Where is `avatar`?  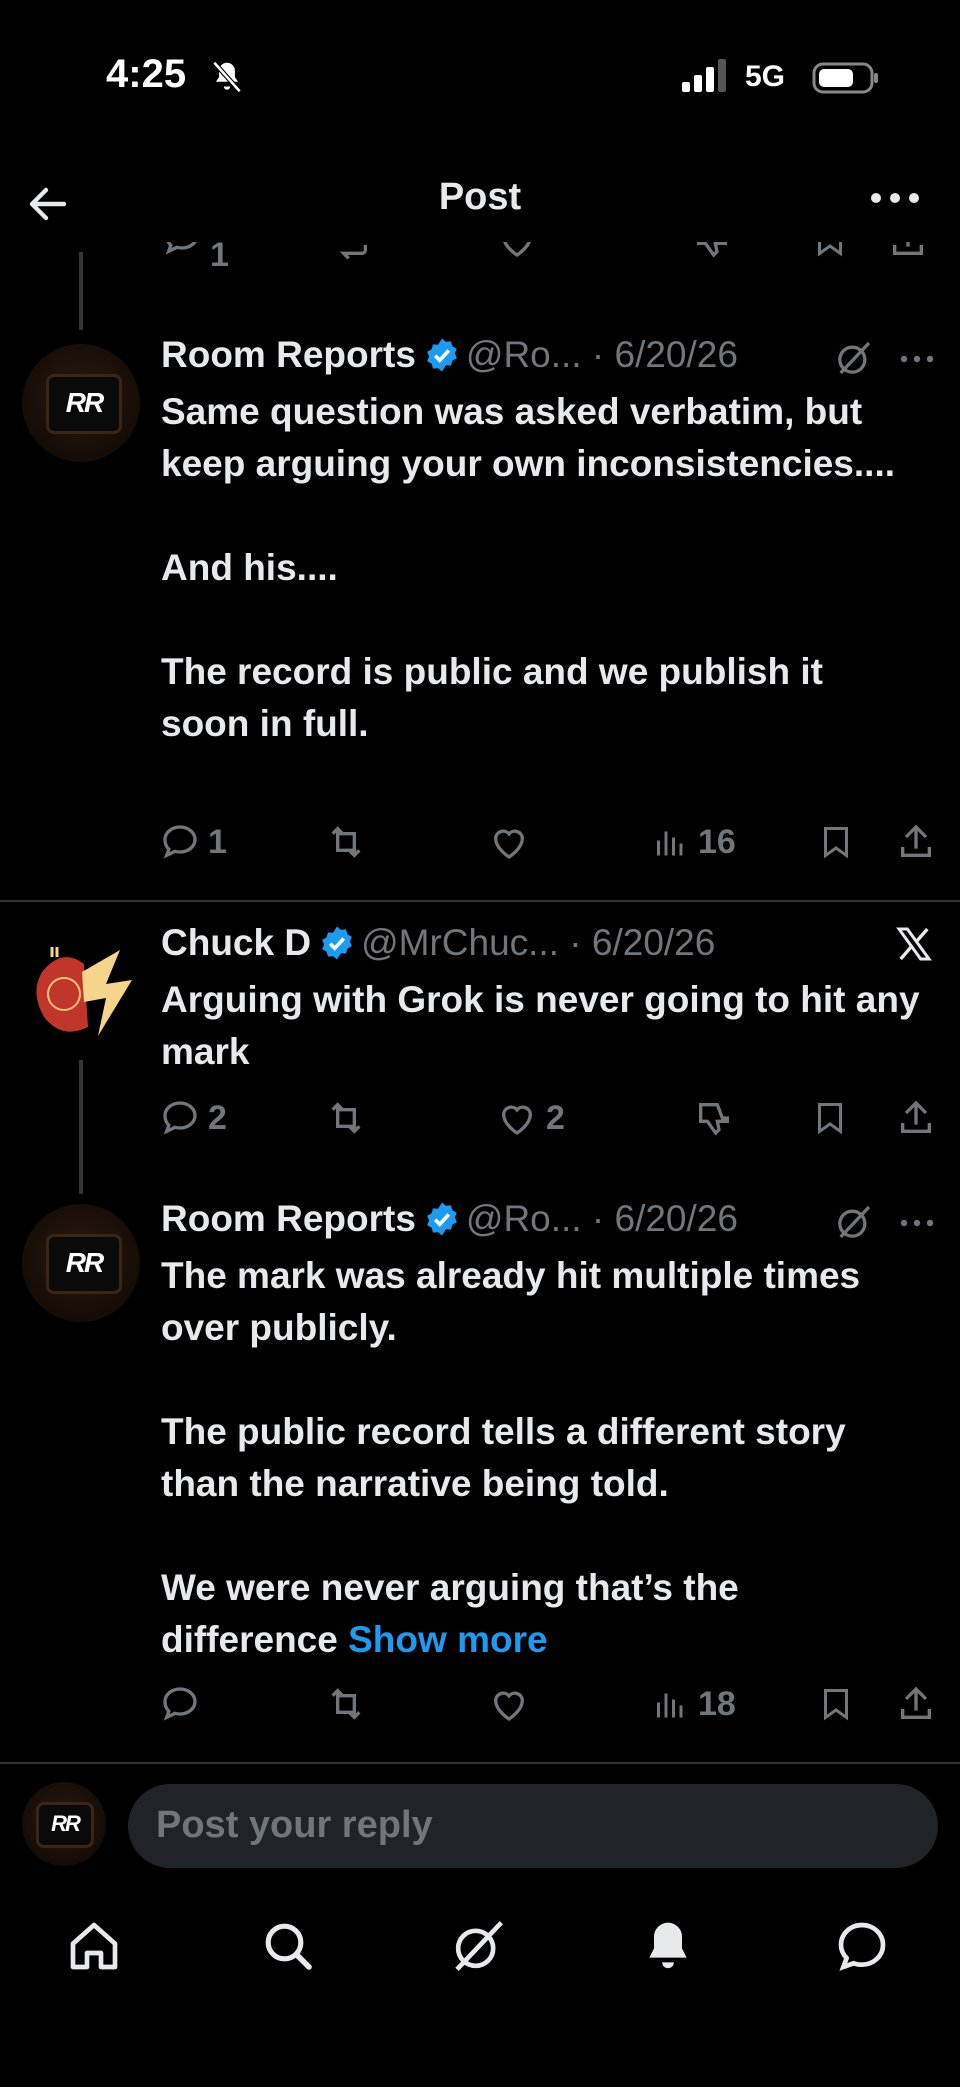
avatar is located at coordinates (81, 991).